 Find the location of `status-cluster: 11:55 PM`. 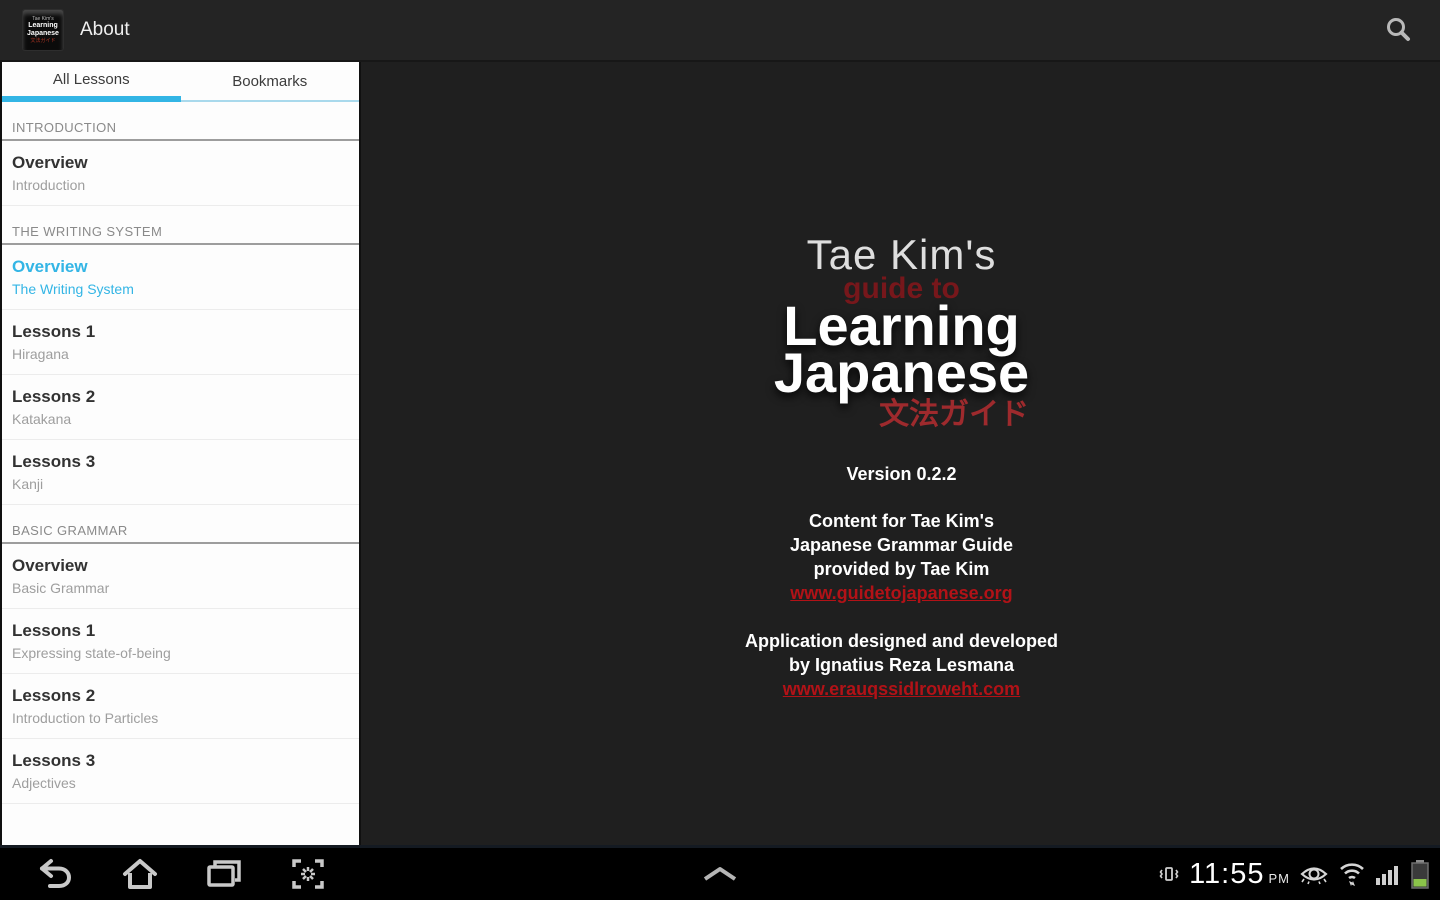

status-cluster: 11:55 PM is located at coordinates (1294, 874).